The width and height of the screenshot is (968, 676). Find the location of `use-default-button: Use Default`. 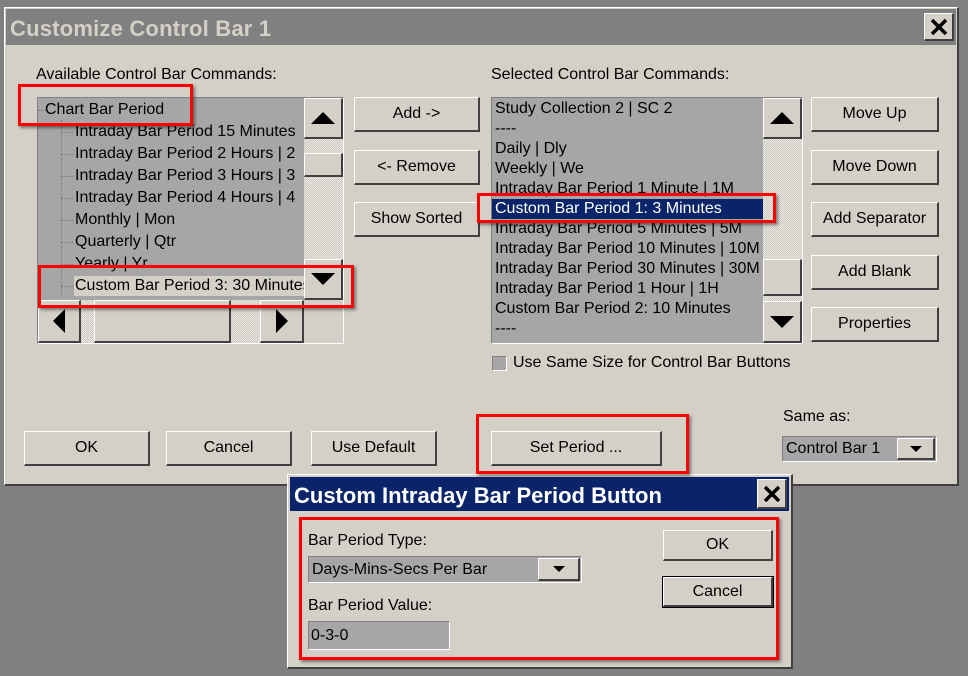

use-default-button: Use Default is located at coordinates (374, 448).